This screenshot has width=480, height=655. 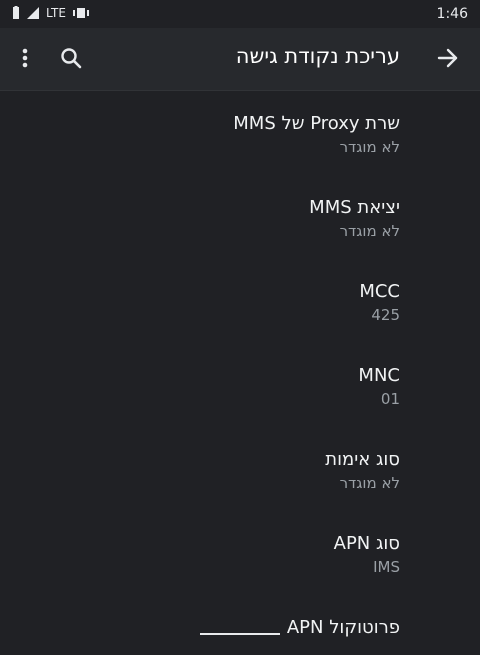 What do you see at coordinates (379, 375) in the screenshot?
I see `item-title: MNC` at bounding box center [379, 375].